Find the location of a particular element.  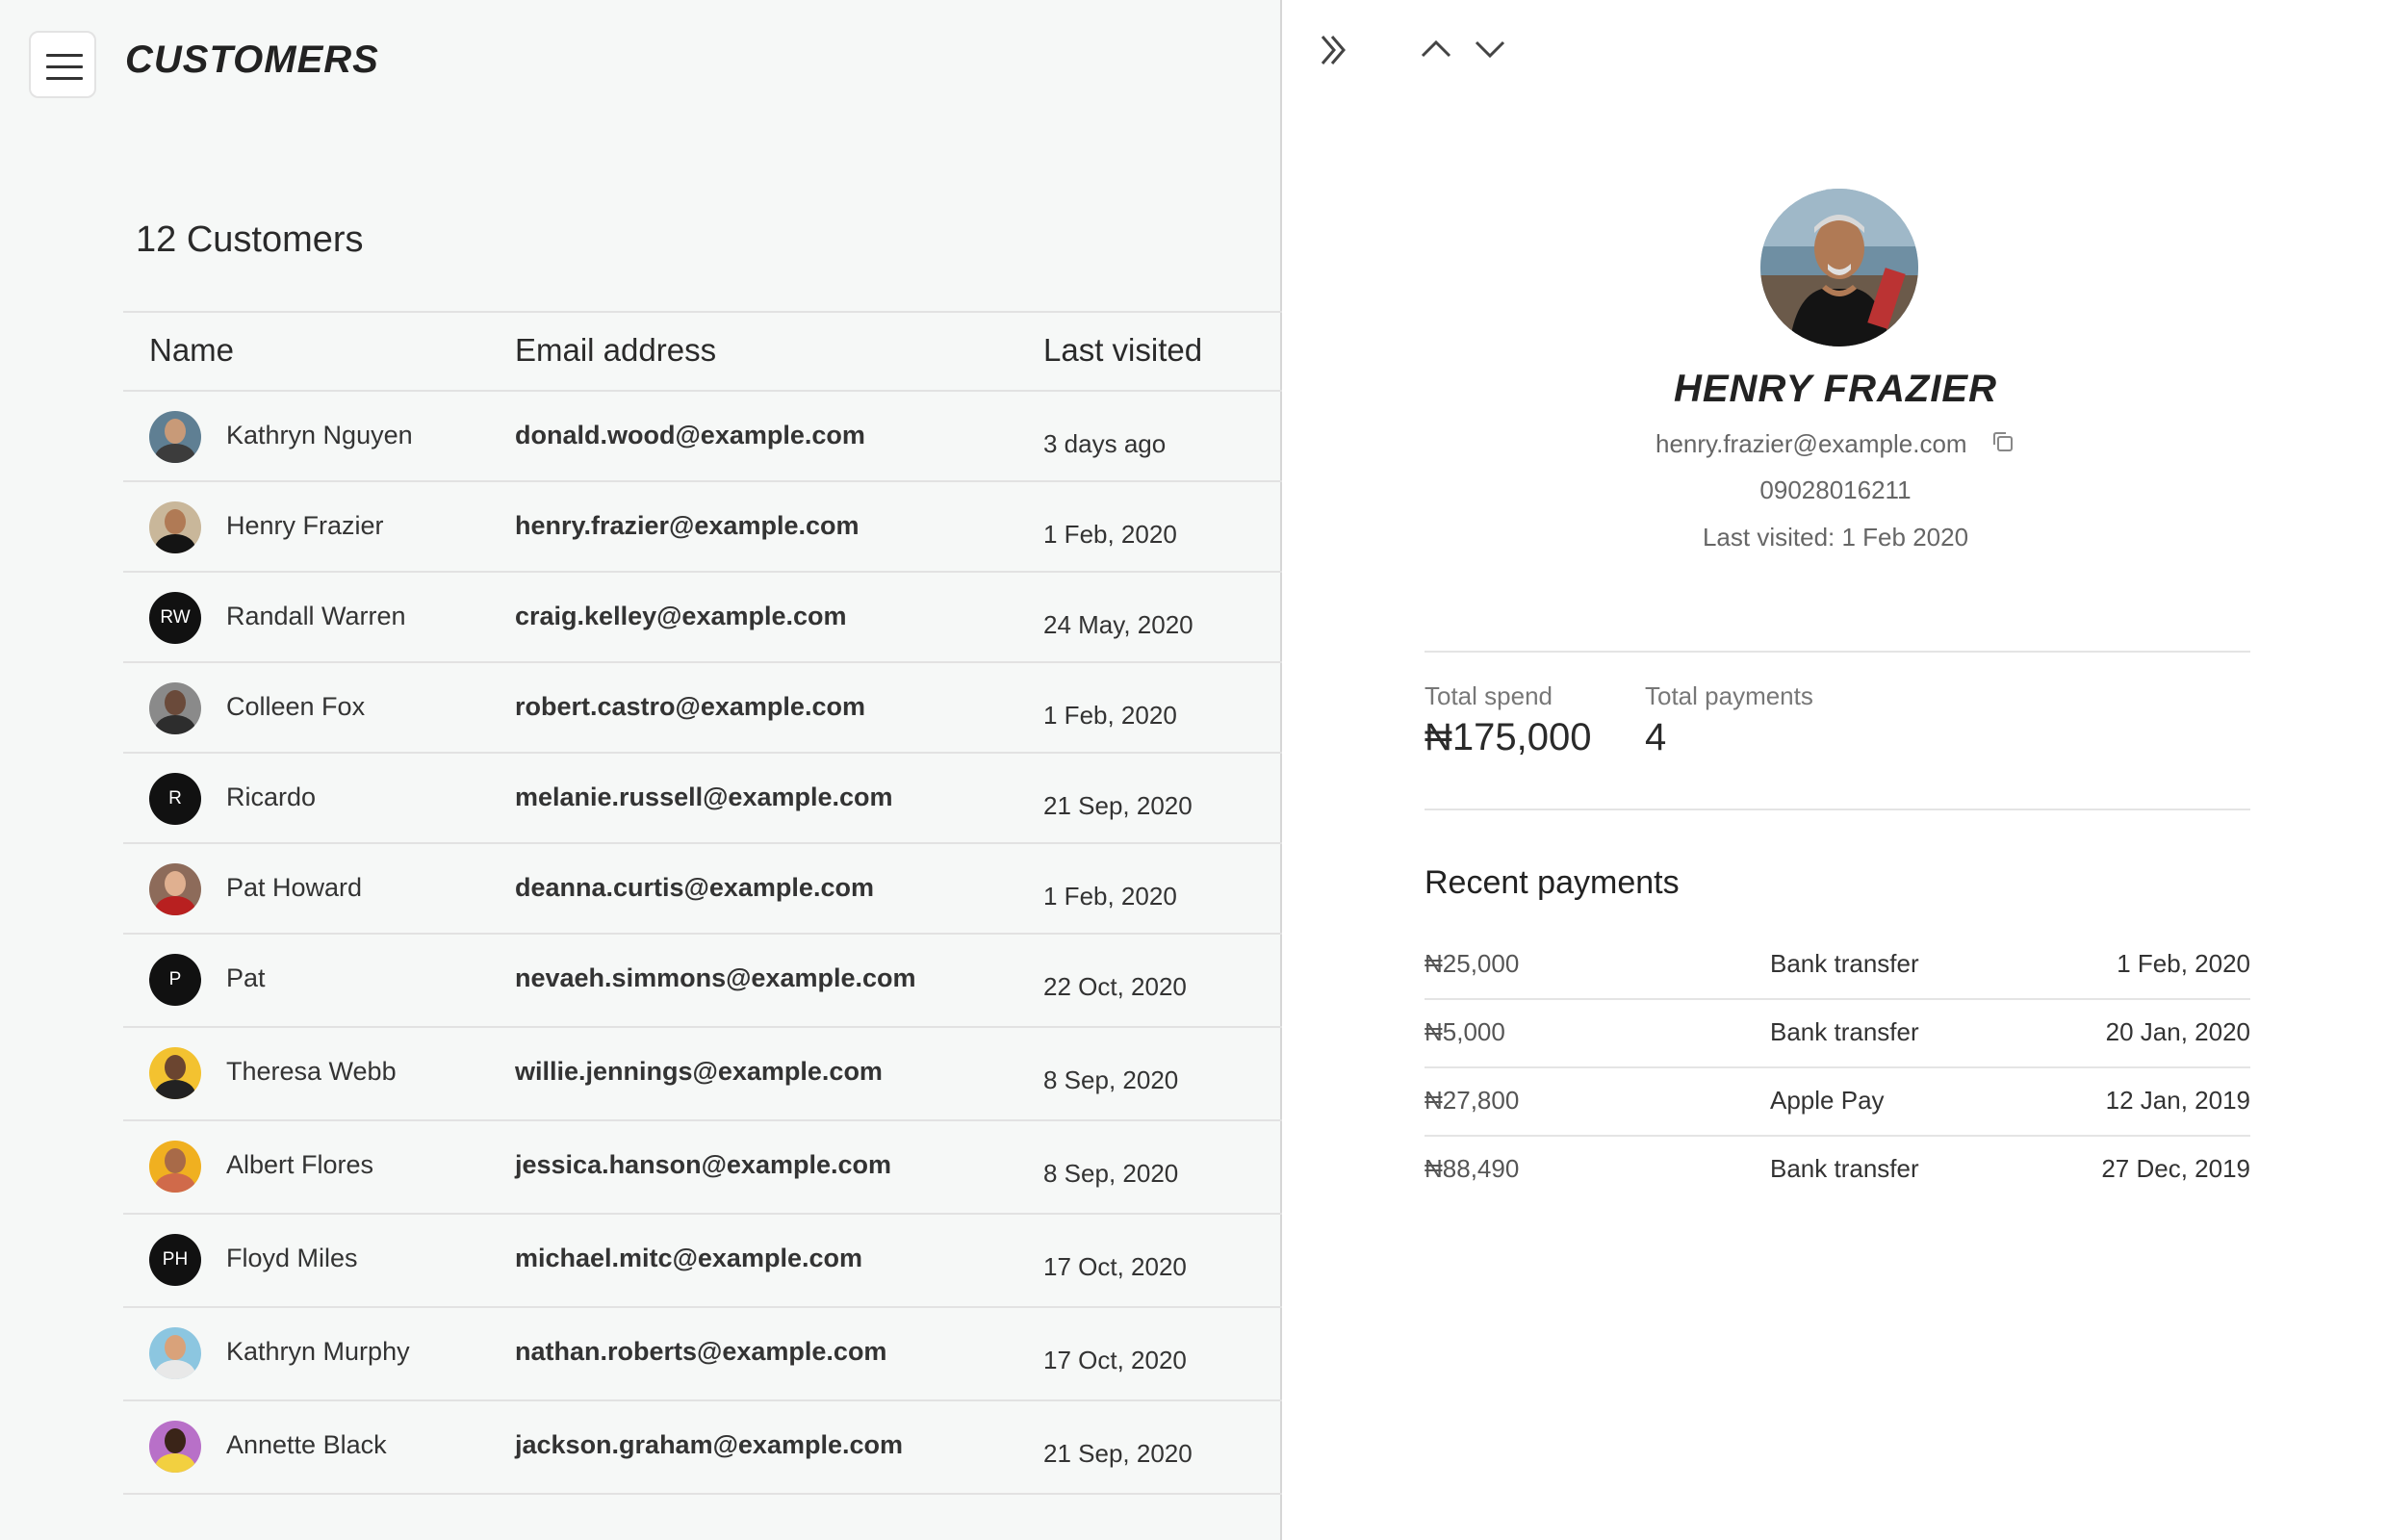

payment-method: Apple Pay is located at coordinates (1827, 1100).